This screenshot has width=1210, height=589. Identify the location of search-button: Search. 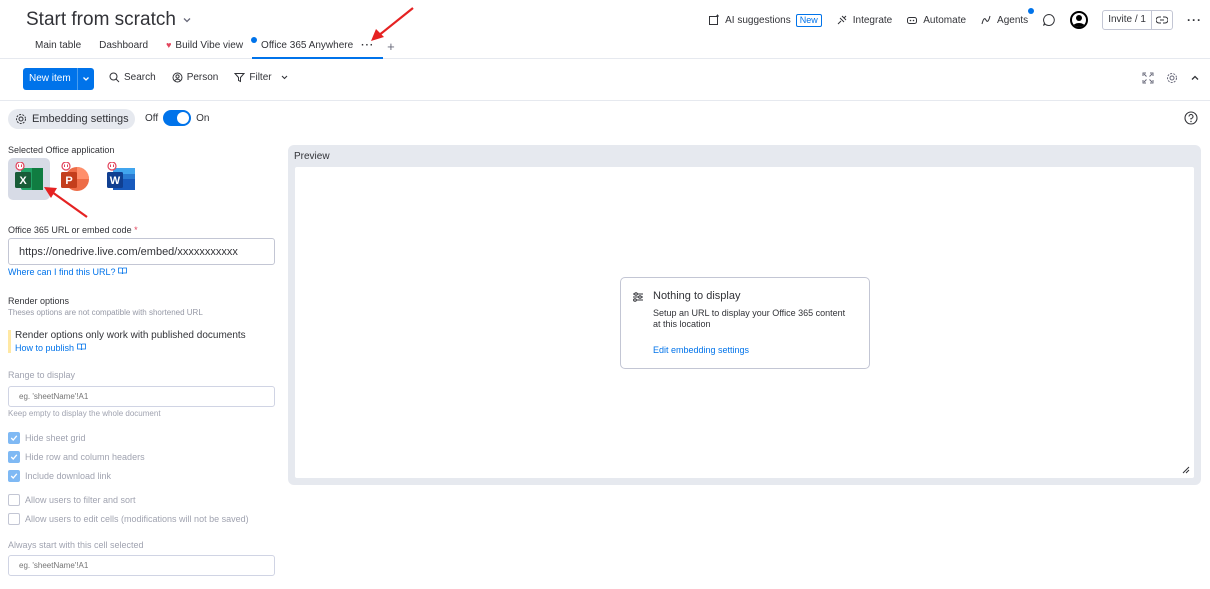
(132, 77).